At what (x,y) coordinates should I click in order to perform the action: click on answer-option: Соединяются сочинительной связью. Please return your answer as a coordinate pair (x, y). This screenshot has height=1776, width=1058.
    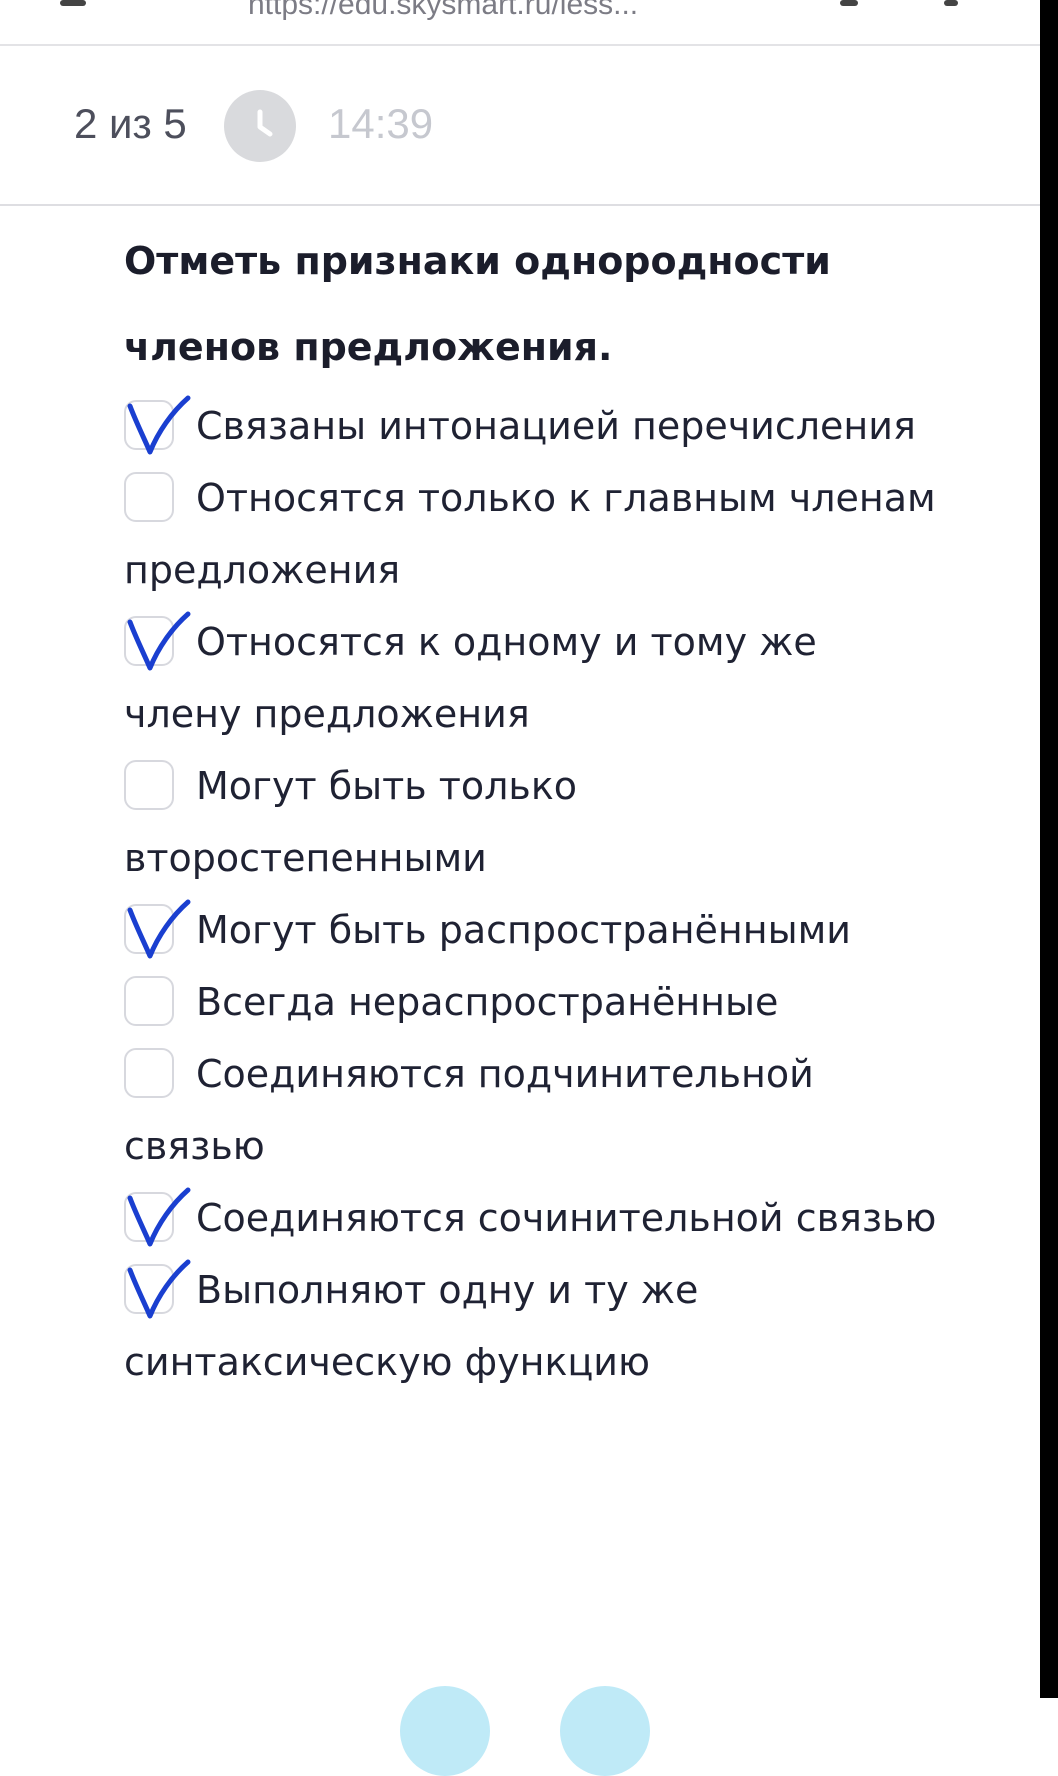
    Looking at the image, I should click on (534, 1218).